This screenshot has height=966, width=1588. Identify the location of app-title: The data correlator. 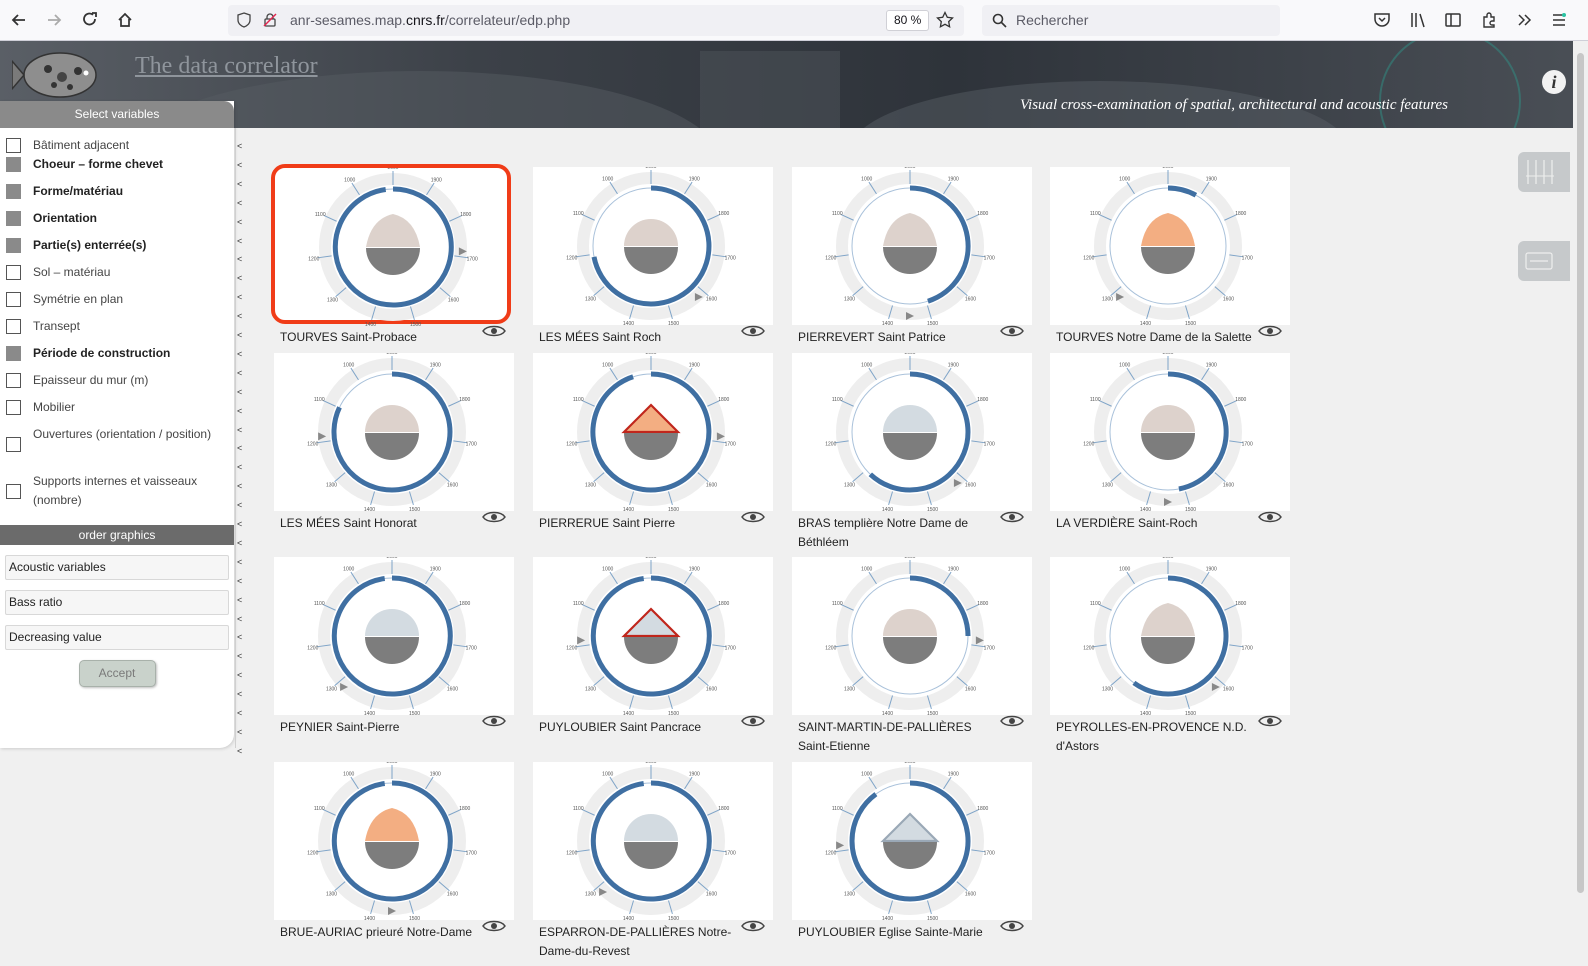
(226, 66).